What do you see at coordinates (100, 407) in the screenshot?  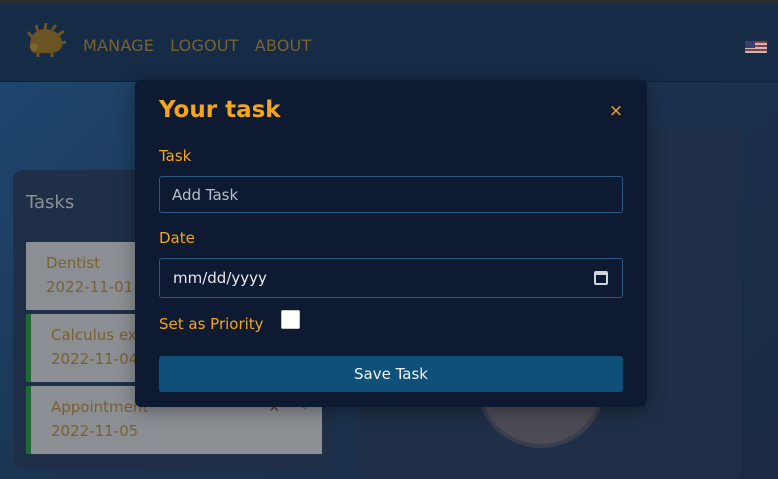 I see `task-name: Appointment` at bounding box center [100, 407].